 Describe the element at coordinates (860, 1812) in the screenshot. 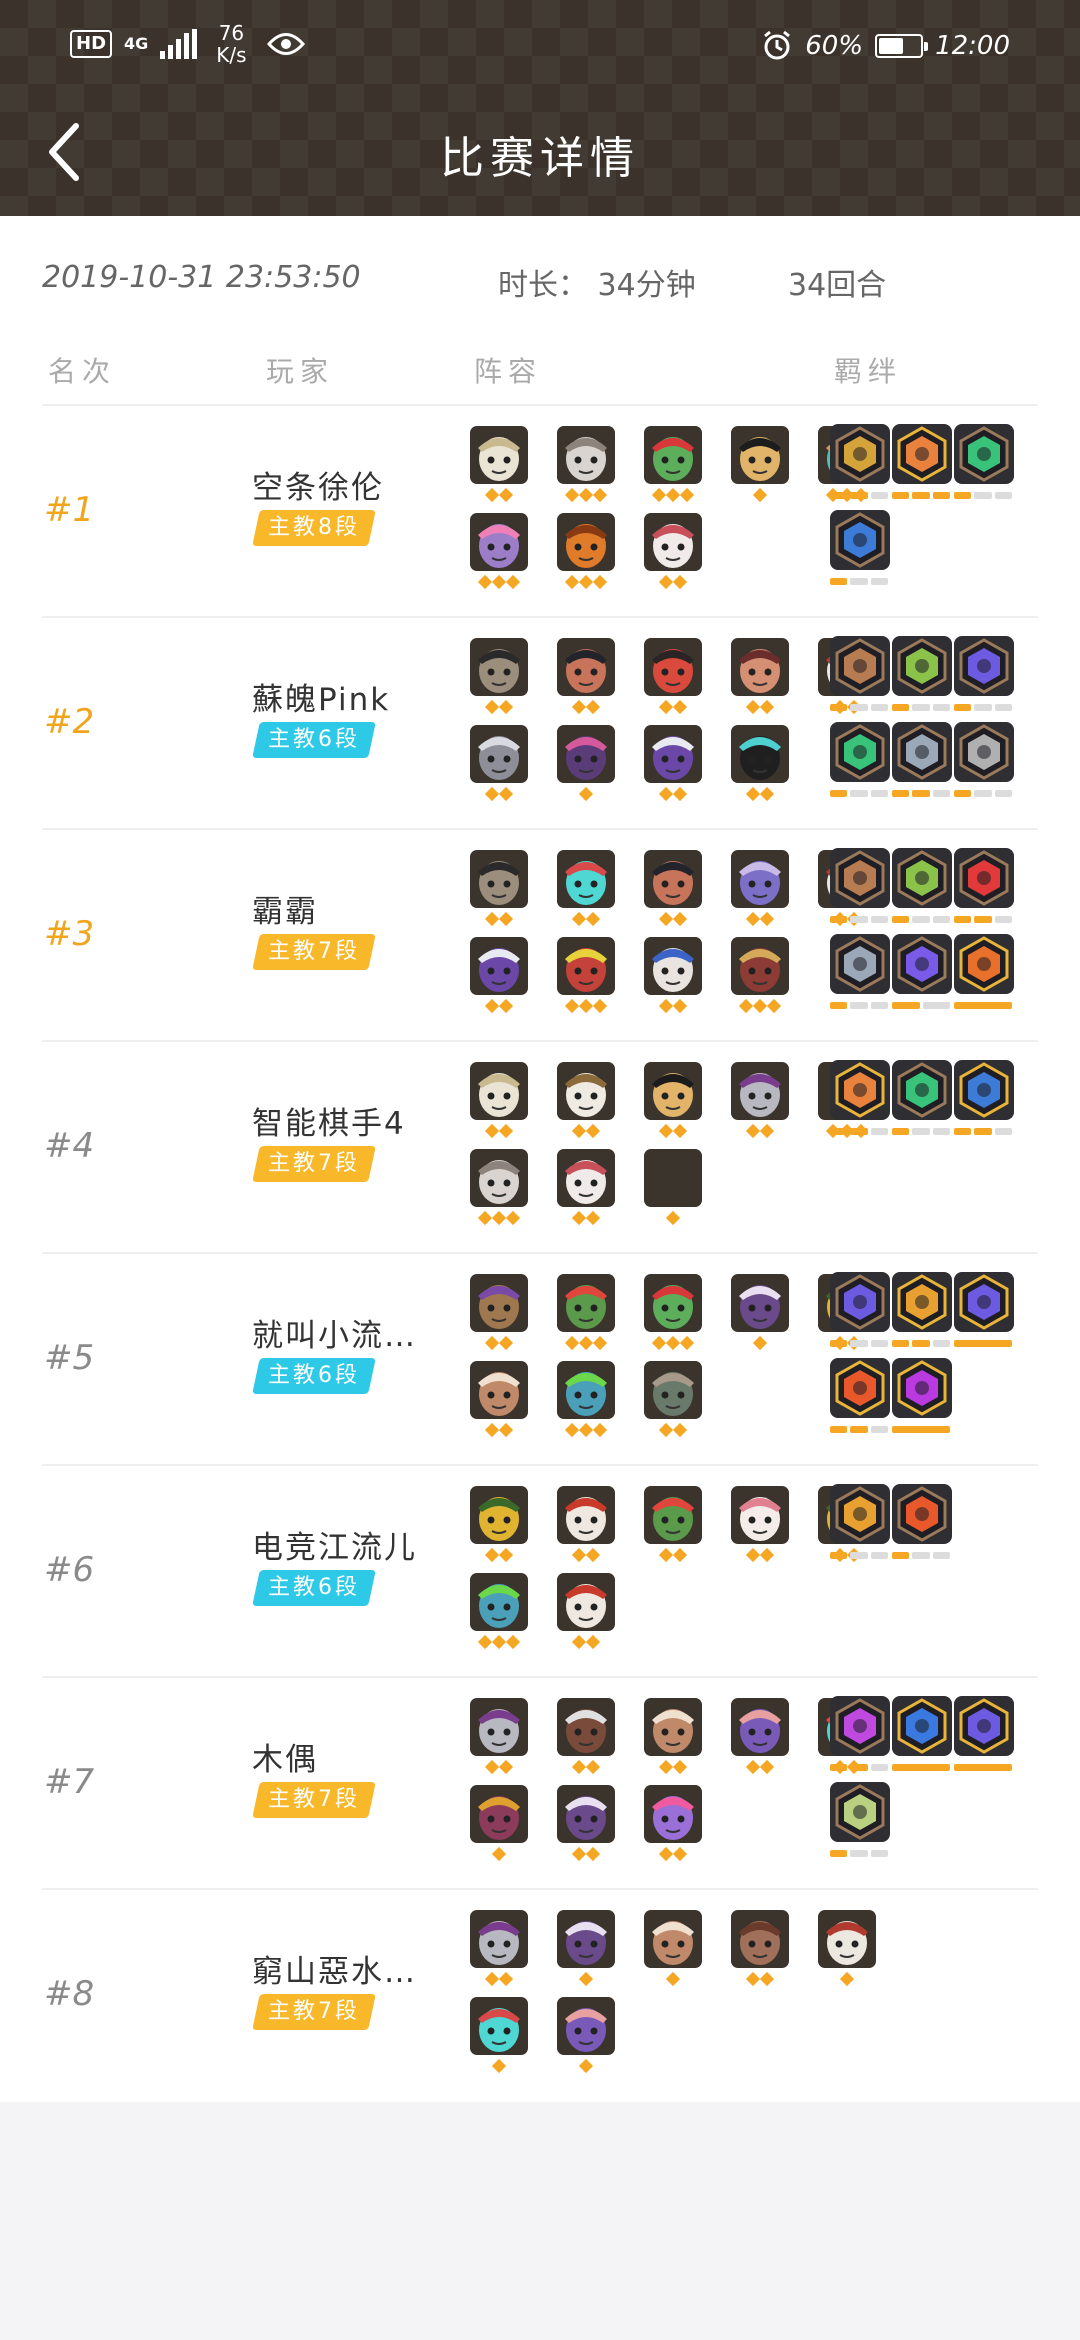

I see `alien-icon` at that location.